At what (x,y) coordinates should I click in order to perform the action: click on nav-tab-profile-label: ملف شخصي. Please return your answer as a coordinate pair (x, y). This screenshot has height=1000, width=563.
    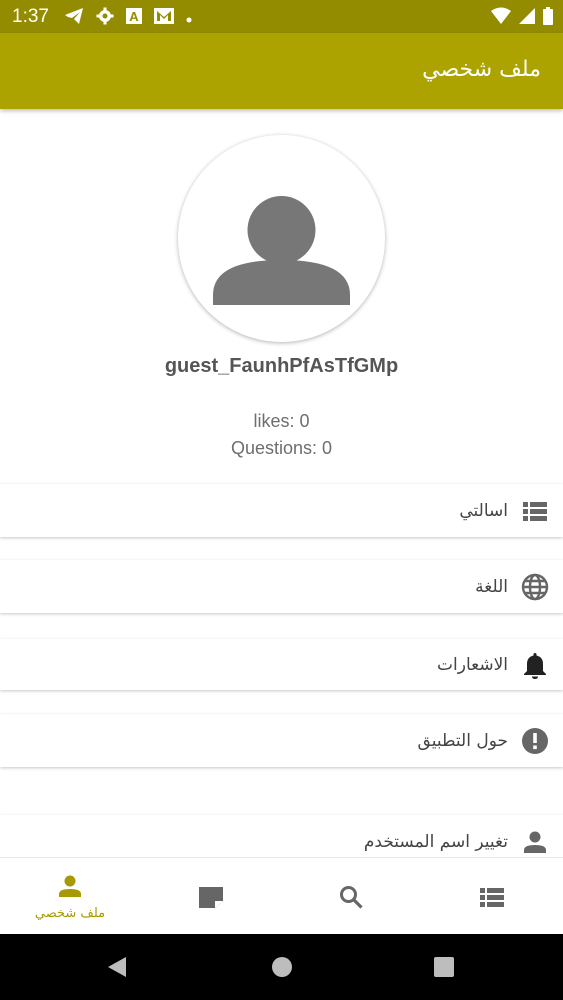
    Looking at the image, I should click on (70, 913).